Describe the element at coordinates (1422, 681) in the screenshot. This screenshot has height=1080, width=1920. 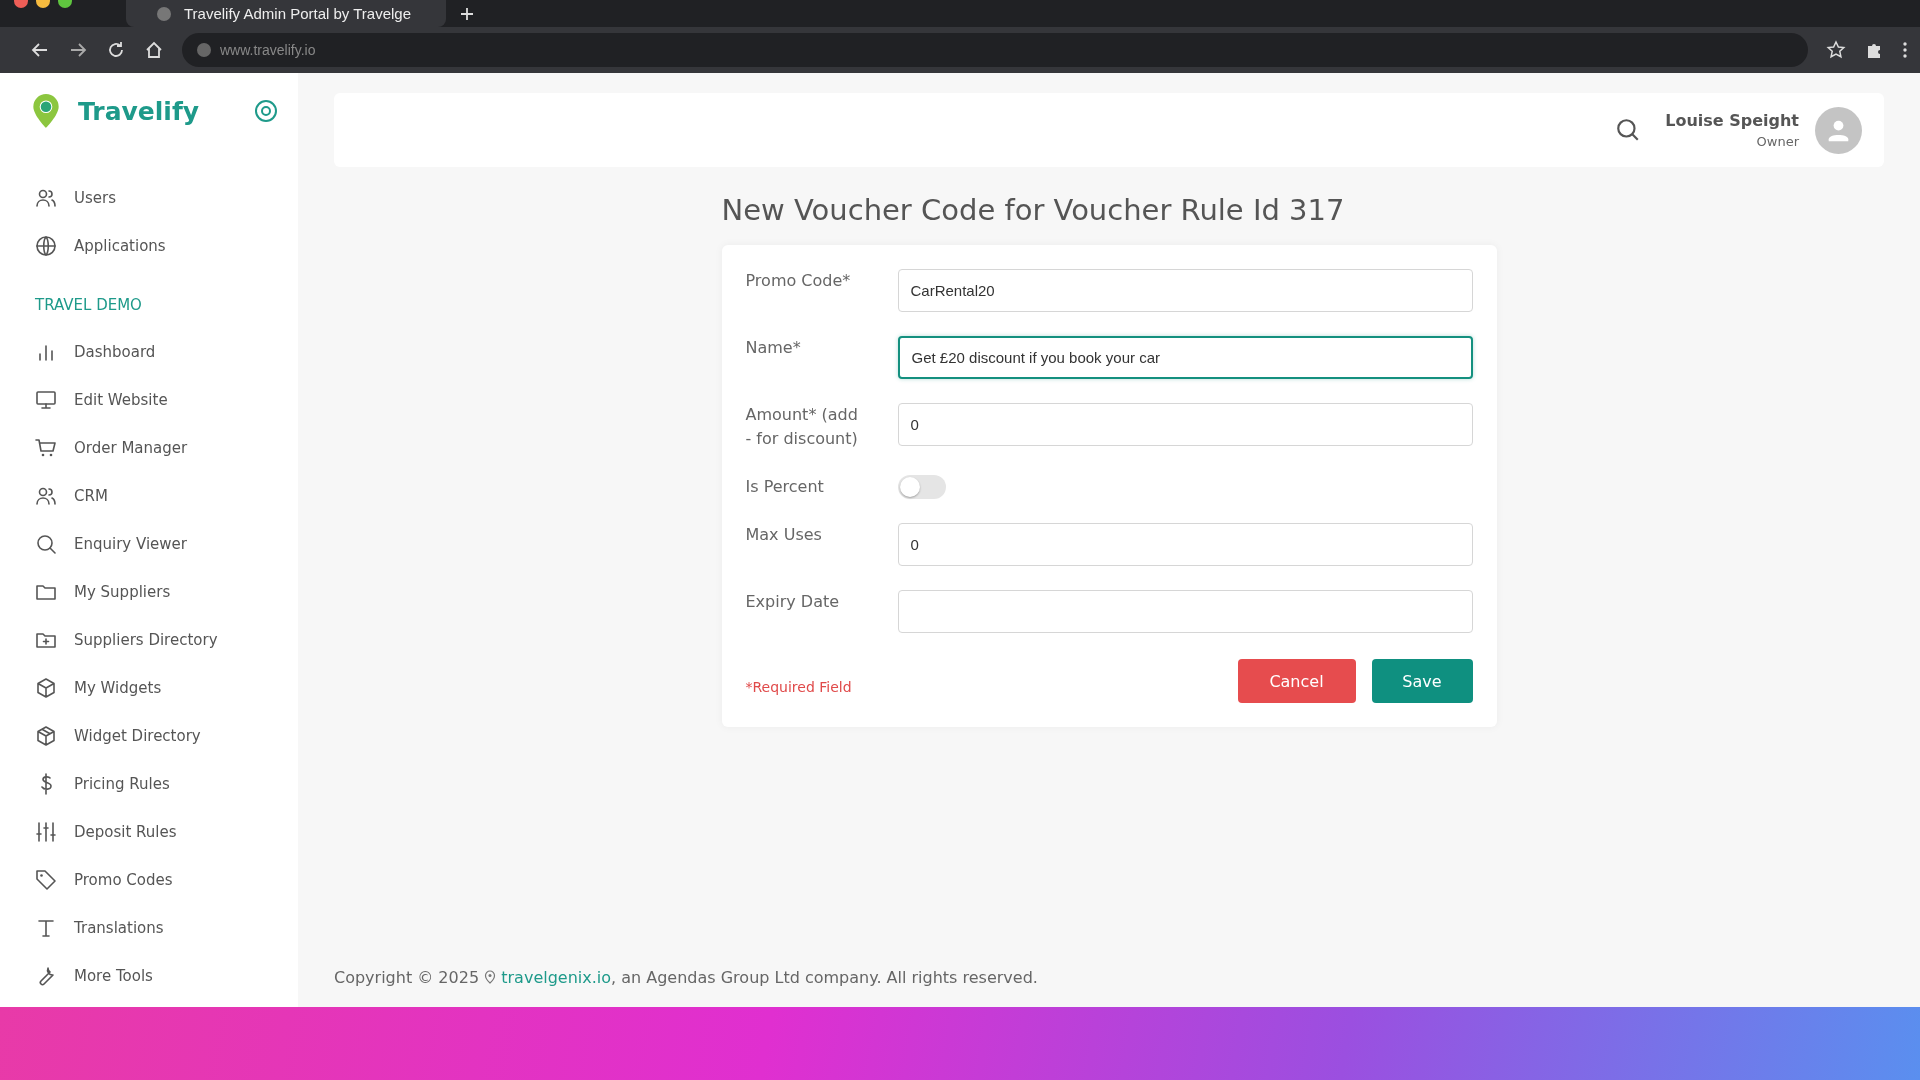
I see `save-button: Save` at that location.